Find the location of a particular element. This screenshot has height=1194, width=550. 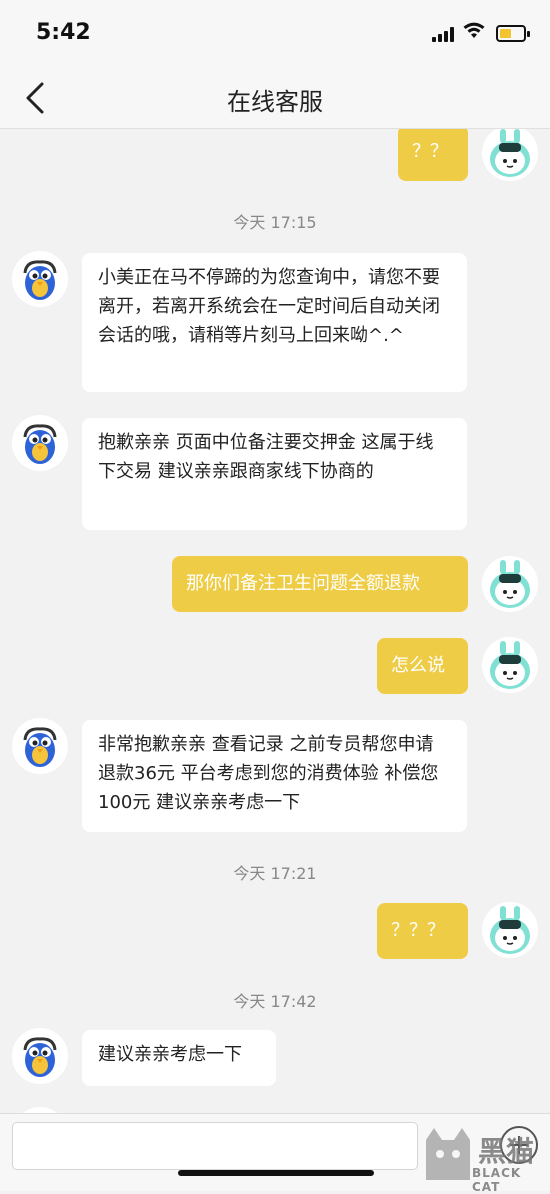

message-bubble-user: ？？ is located at coordinates (433, 155).